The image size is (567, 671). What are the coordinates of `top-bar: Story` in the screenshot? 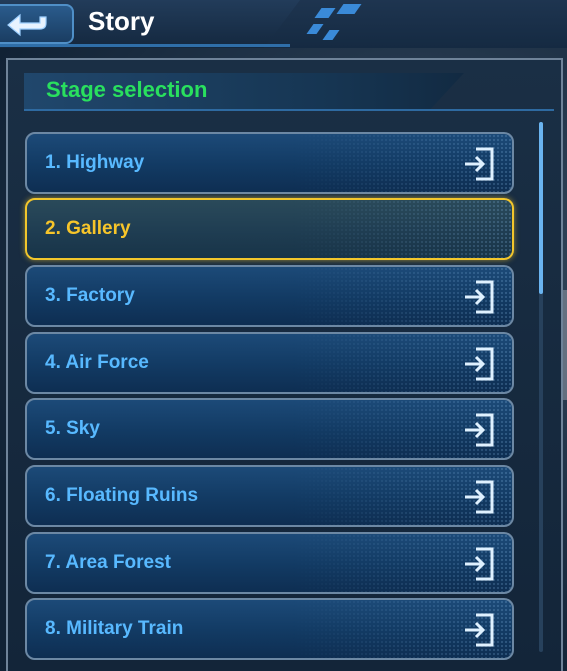 It's located at (283, 24).